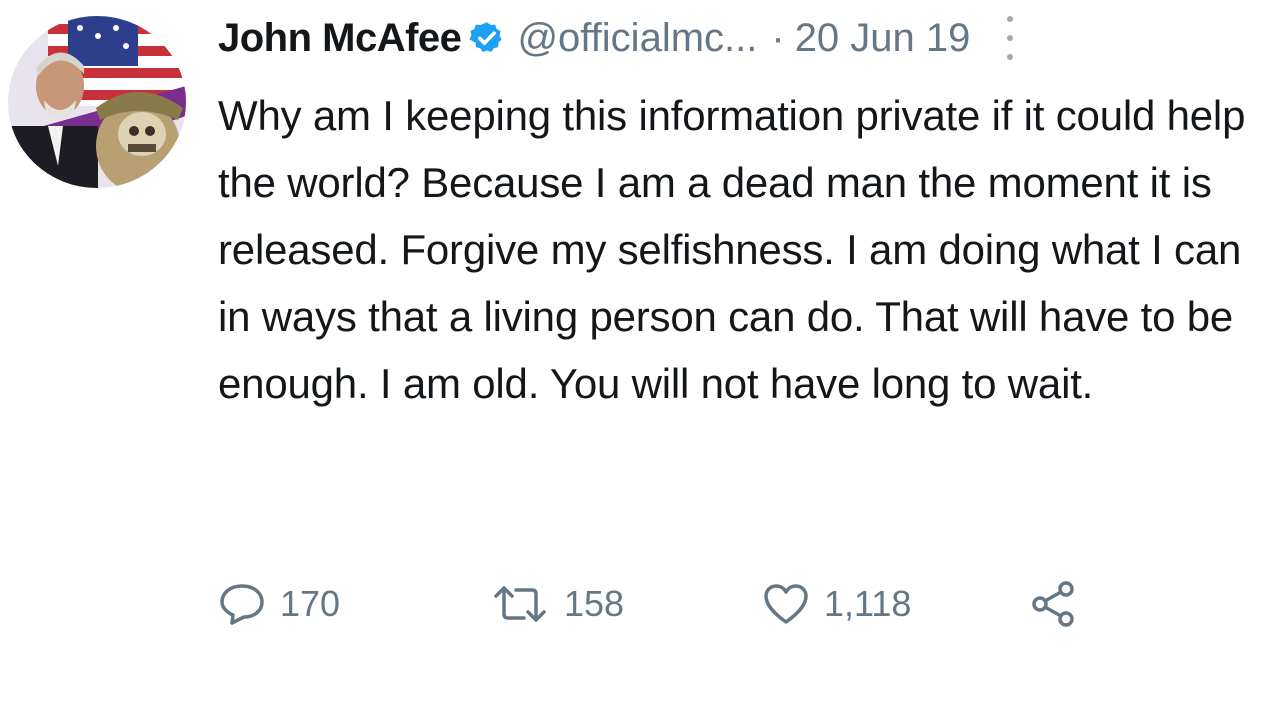  I want to click on reply-count: 170, so click(310, 603).